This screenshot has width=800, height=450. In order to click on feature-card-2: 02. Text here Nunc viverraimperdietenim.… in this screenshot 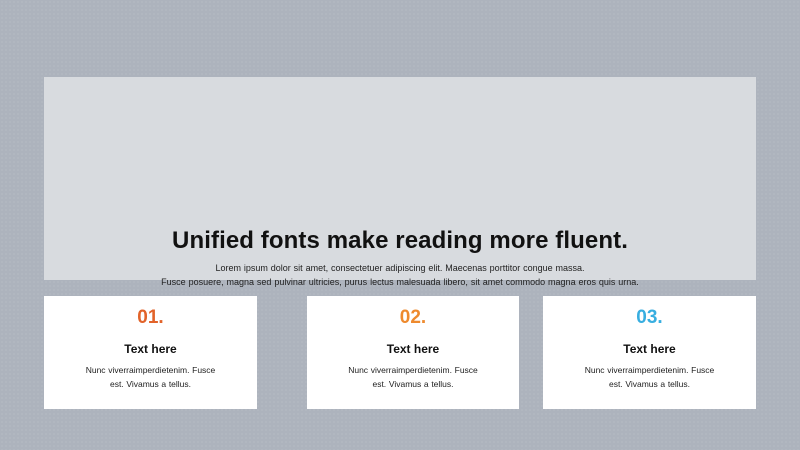, I will do `click(413, 352)`.